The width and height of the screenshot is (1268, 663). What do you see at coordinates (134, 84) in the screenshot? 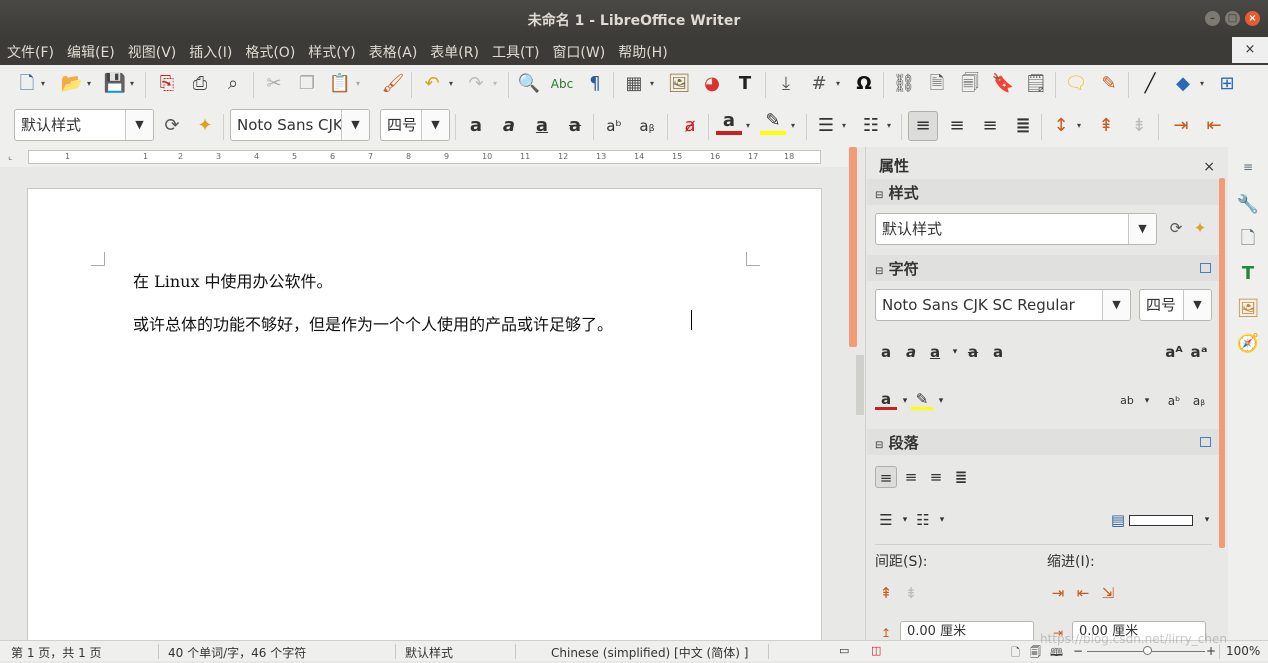
I see `save-dropdown-icon: ▾` at bounding box center [134, 84].